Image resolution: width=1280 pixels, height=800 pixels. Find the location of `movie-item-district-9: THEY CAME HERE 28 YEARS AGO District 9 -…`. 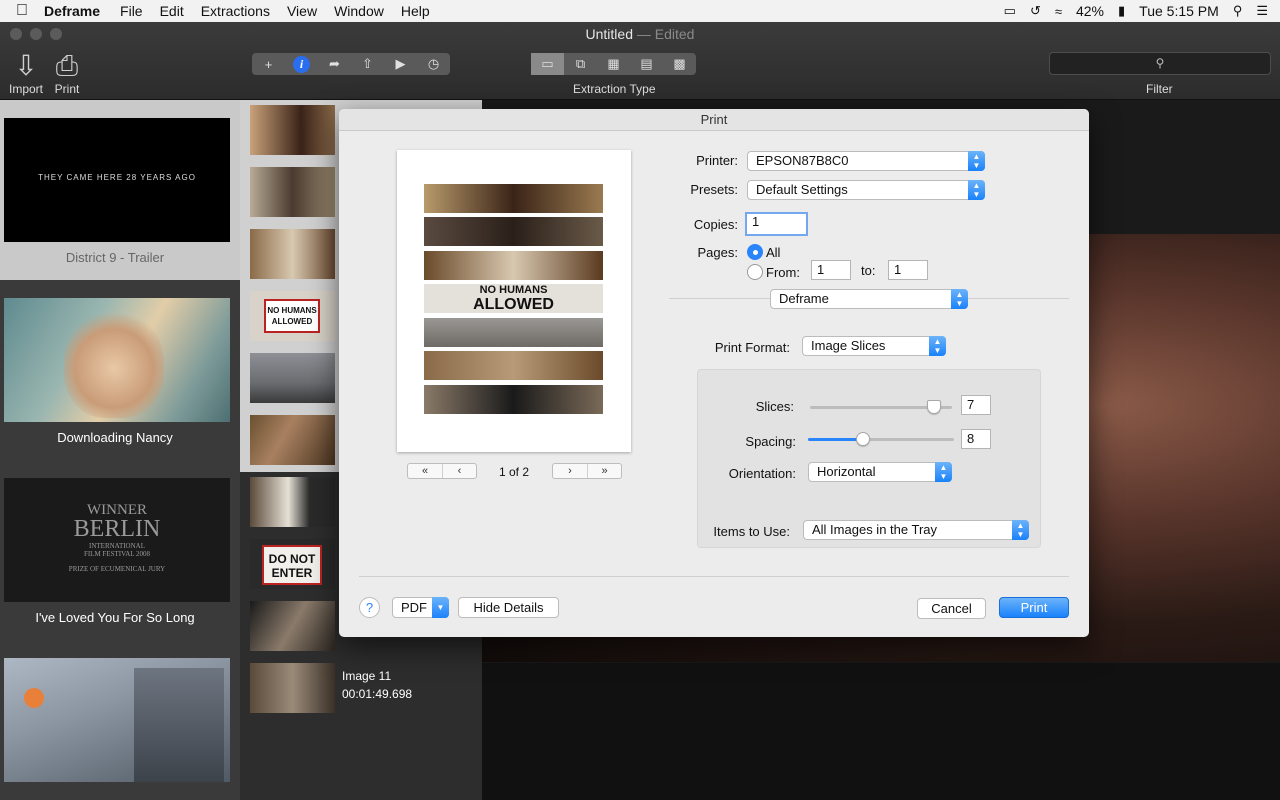

movie-item-district-9: THEY CAME HERE 28 YEARS AGO District 9 -… is located at coordinates (120, 190).